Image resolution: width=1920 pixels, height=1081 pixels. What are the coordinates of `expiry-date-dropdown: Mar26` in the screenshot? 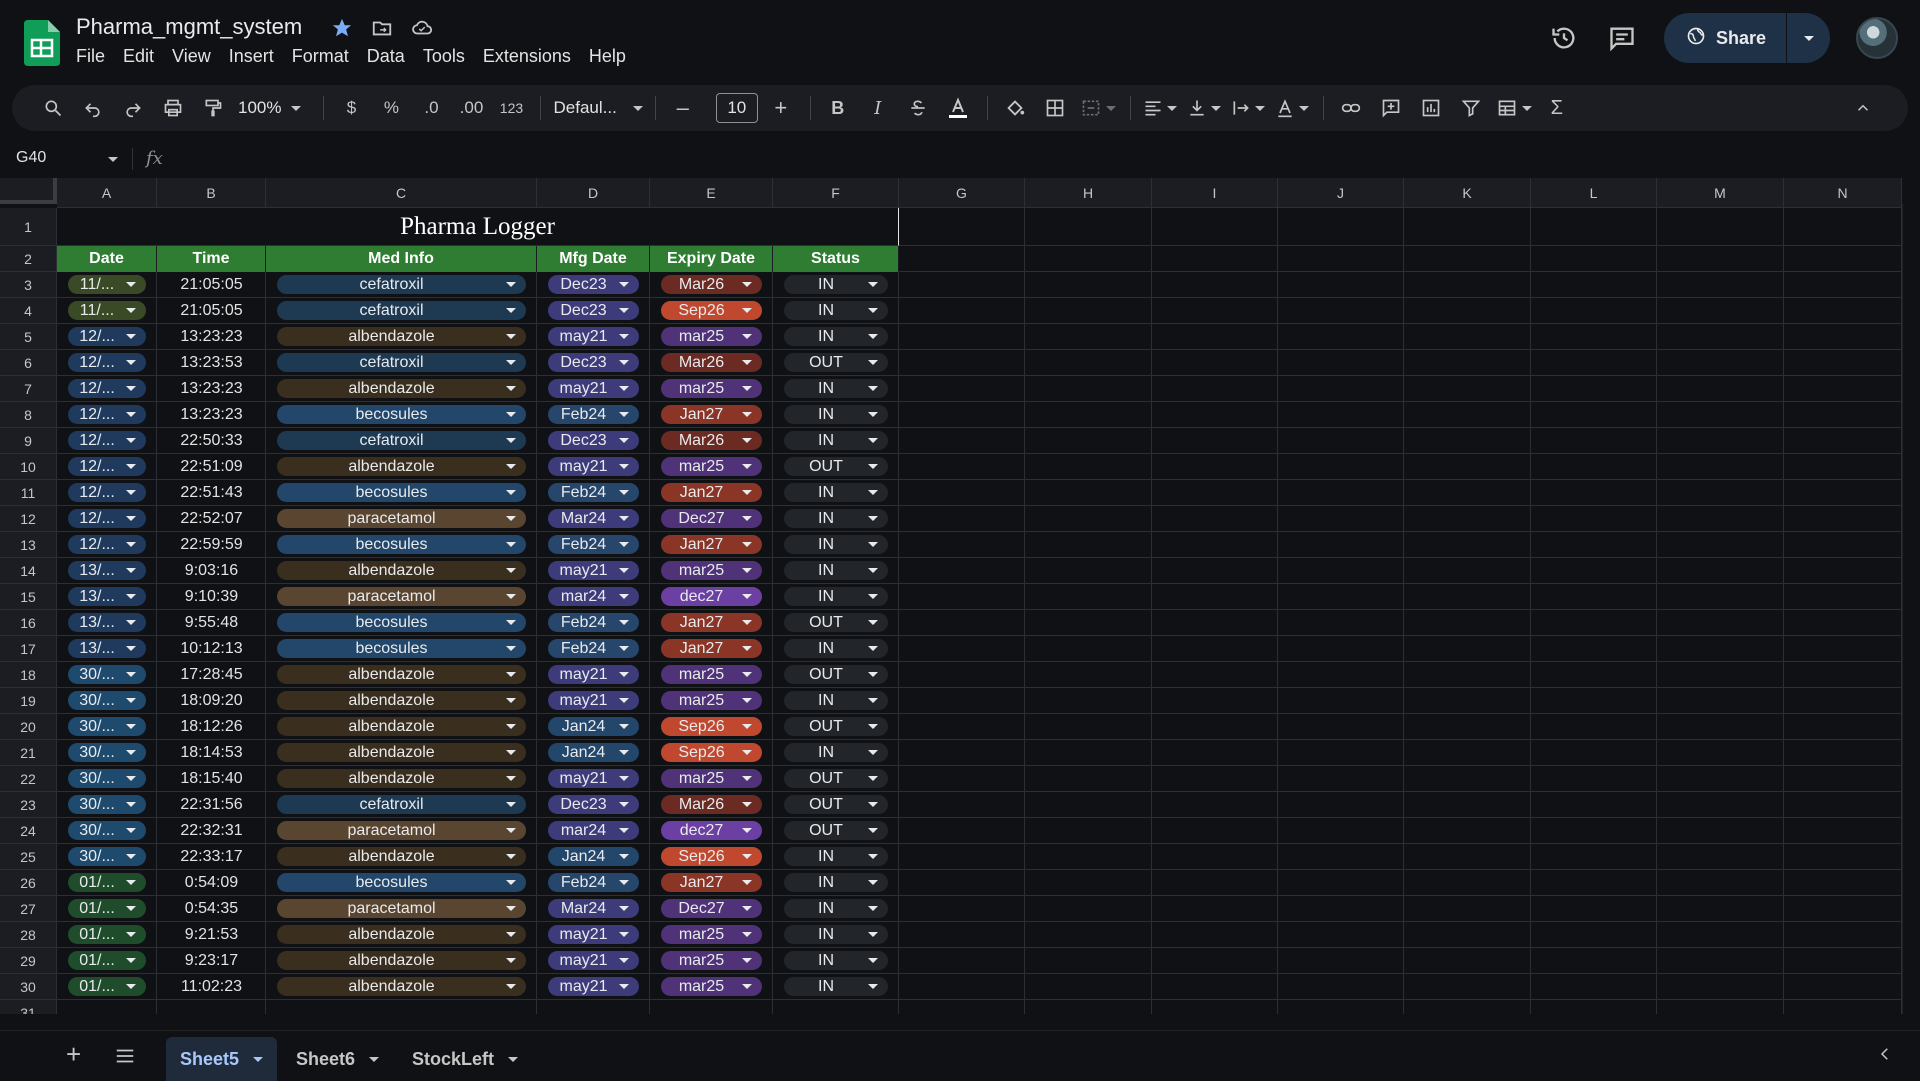 It's located at (711, 362).